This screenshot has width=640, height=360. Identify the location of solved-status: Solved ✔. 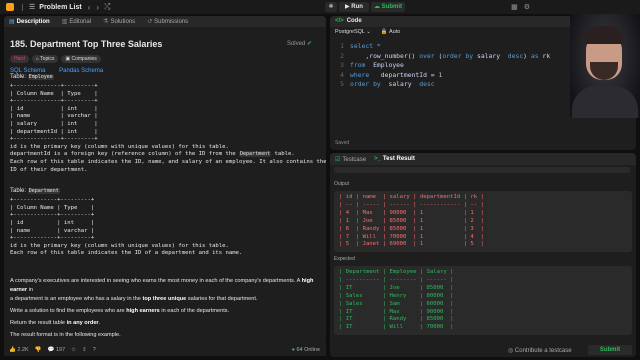
(299, 43).